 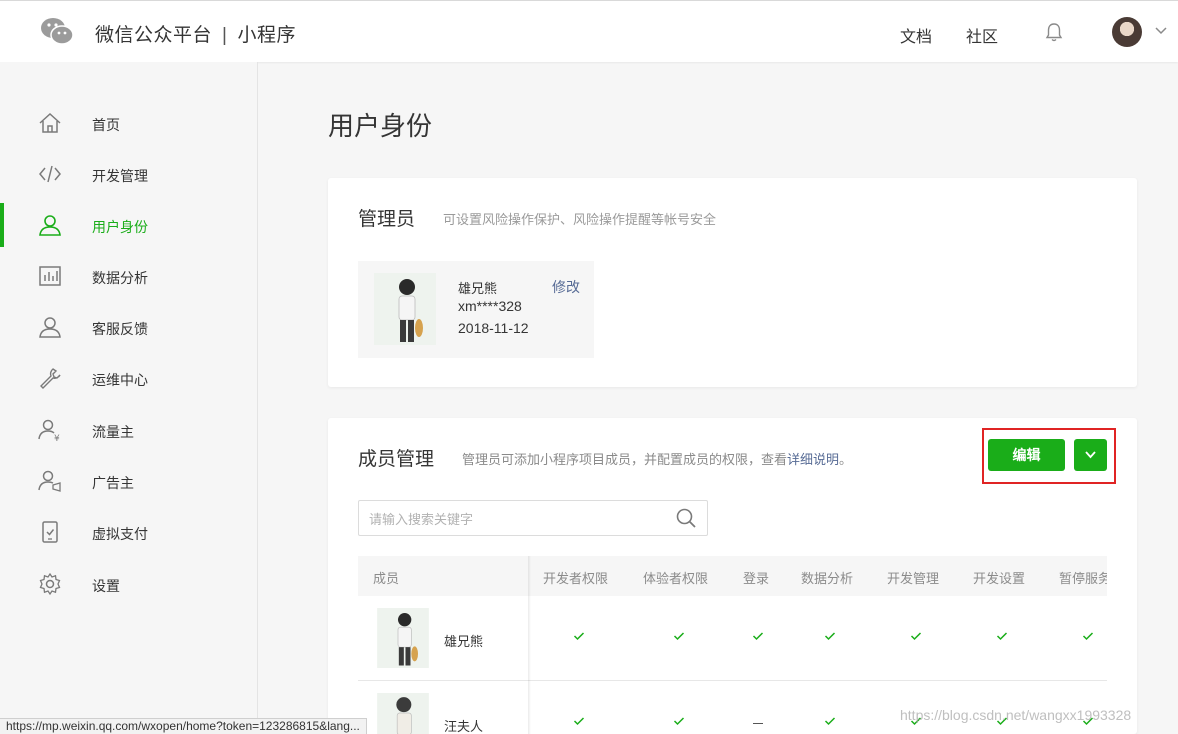 I want to click on col-dev-manage: 开发管理, so click(x=913, y=578).